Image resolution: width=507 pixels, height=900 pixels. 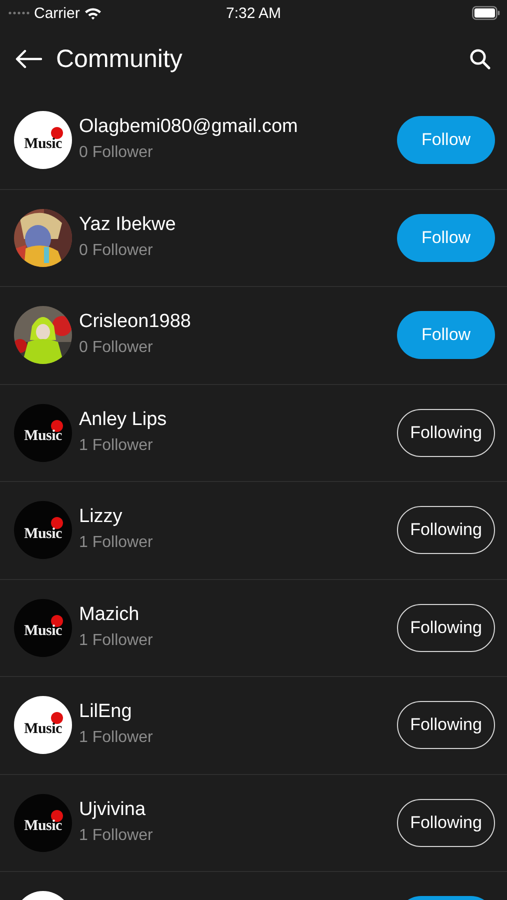 What do you see at coordinates (119, 59) in the screenshot?
I see `page-title: Community` at bounding box center [119, 59].